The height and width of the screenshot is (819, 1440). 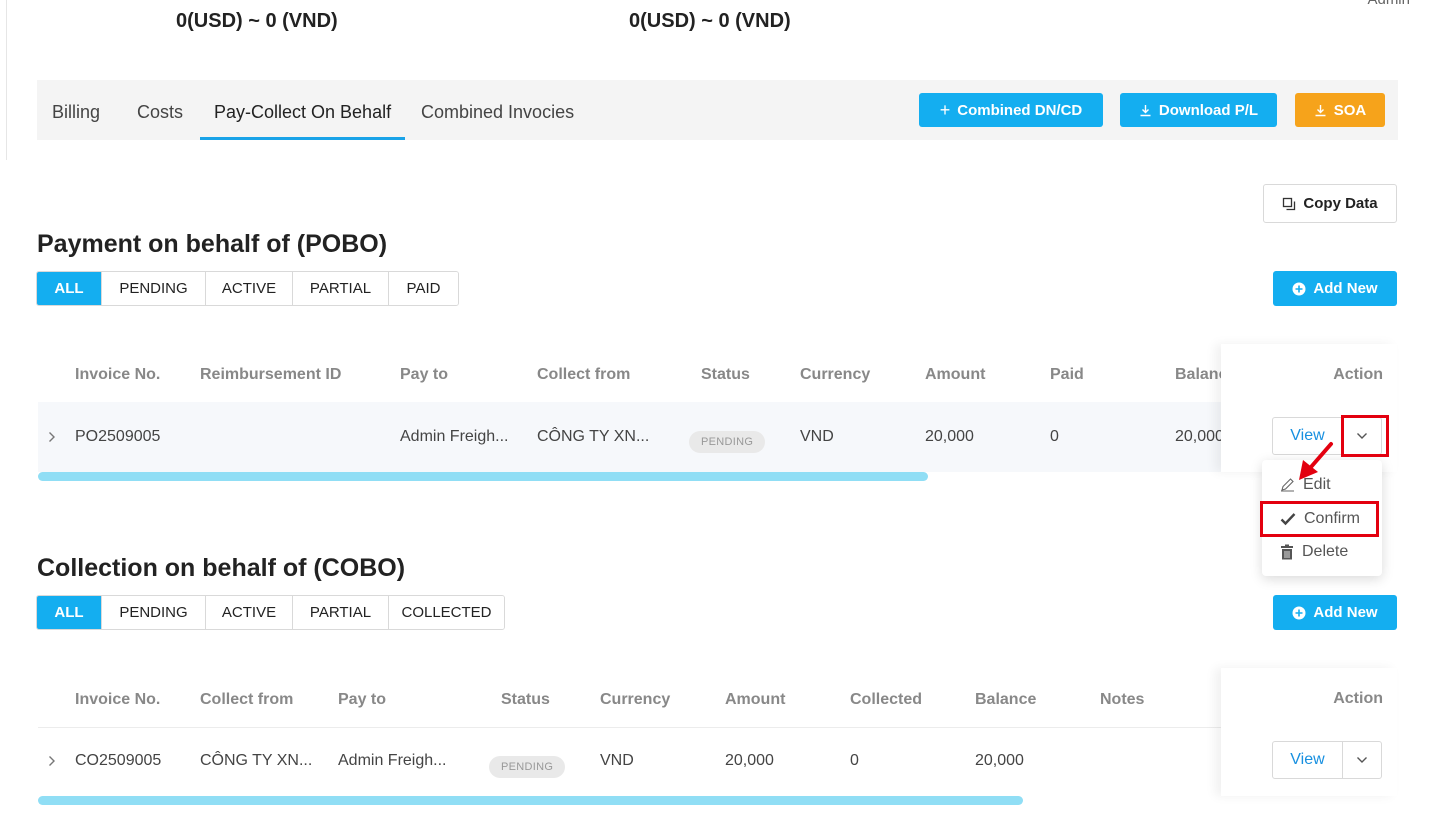 I want to click on tab-pay-collect-on-behalf: Pay-Collect On Behalf, so click(x=303, y=110).